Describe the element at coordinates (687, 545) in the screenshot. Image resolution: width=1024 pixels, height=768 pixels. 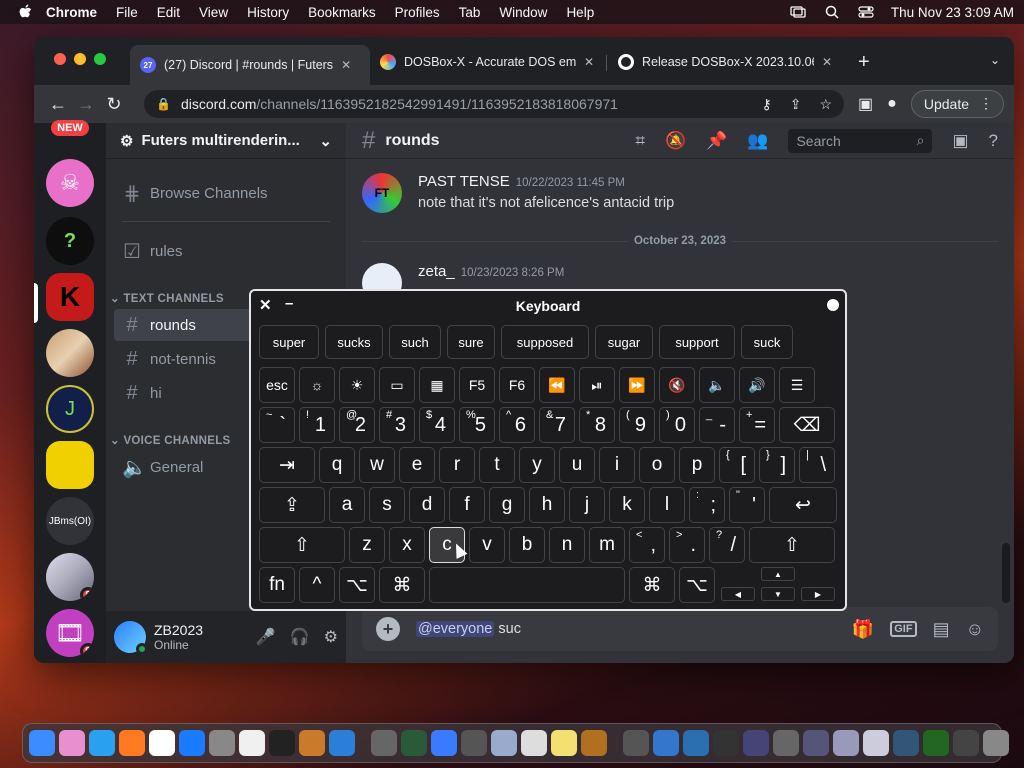
I see `key-period: >.` at that location.